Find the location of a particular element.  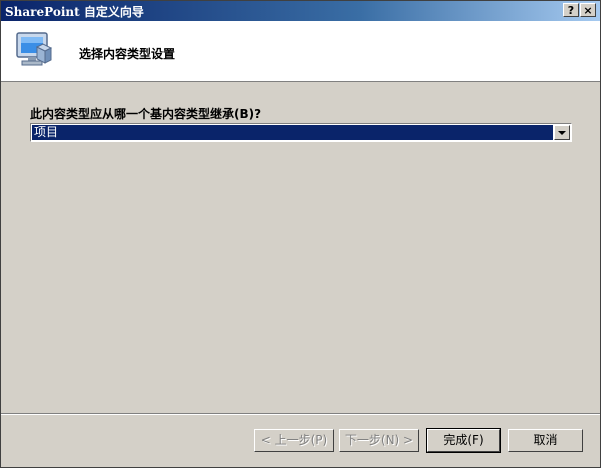

chevron-down-icon is located at coordinates (562, 132).